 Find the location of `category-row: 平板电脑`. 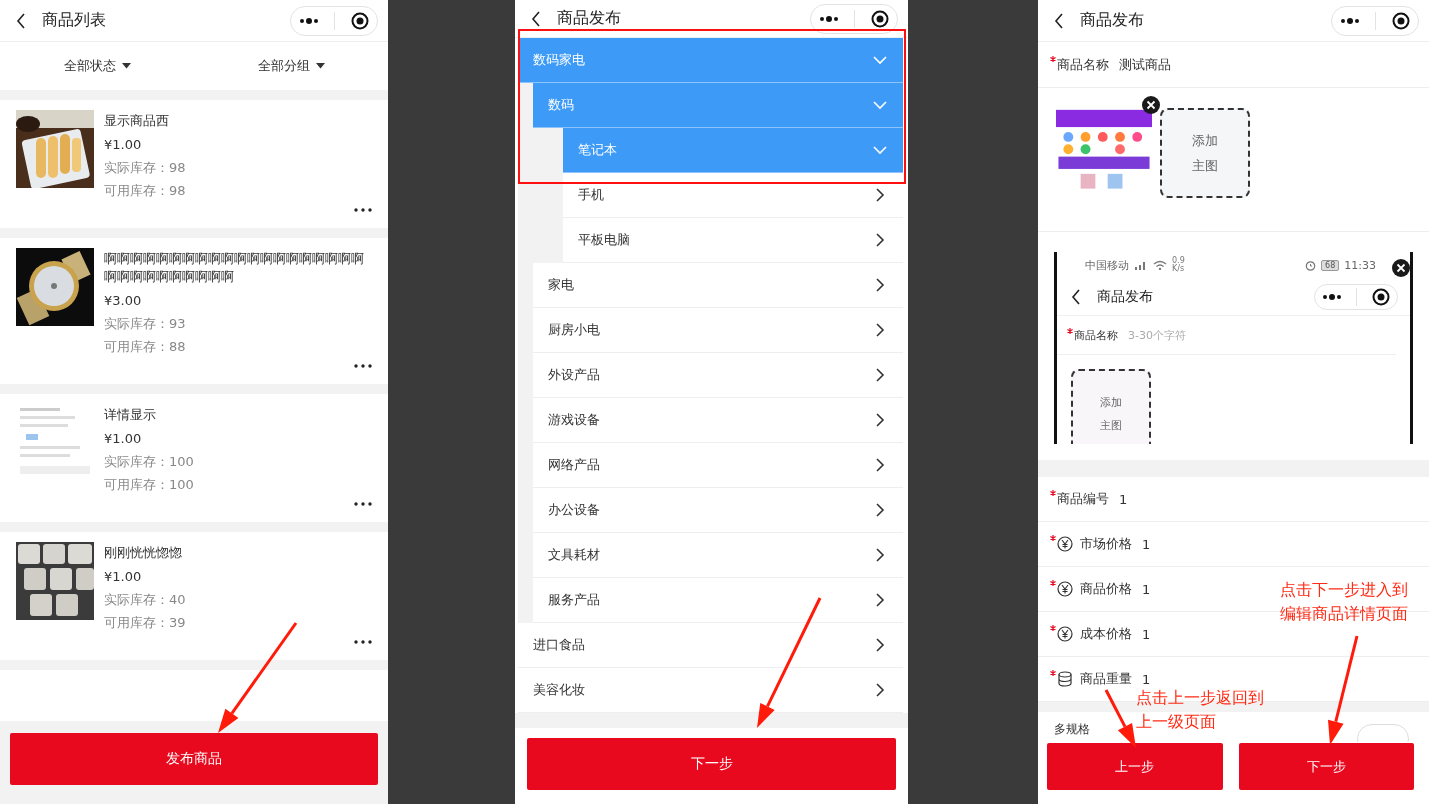

category-row: 平板电脑 is located at coordinates (733, 240).